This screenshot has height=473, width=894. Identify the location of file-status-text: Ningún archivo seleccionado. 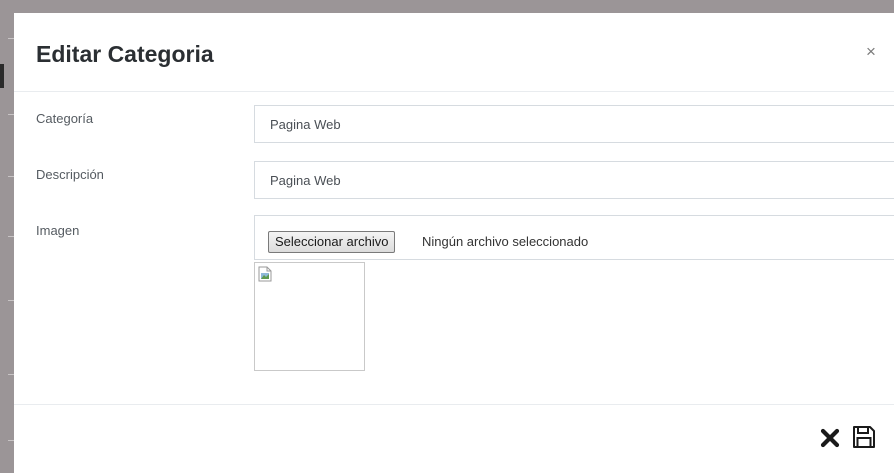
(505, 241).